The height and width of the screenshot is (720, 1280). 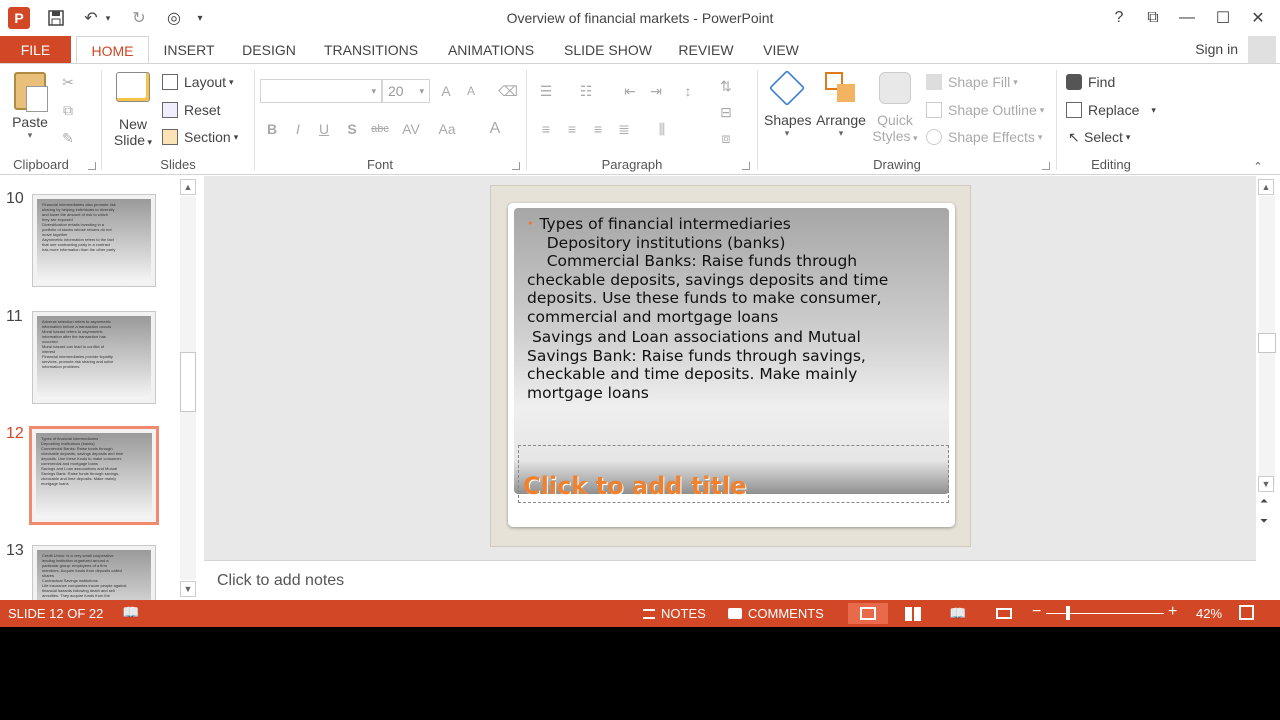 What do you see at coordinates (269, 50) in the screenshot?
I see `tab-design: DESIGN` at bounding box center [269, 50].